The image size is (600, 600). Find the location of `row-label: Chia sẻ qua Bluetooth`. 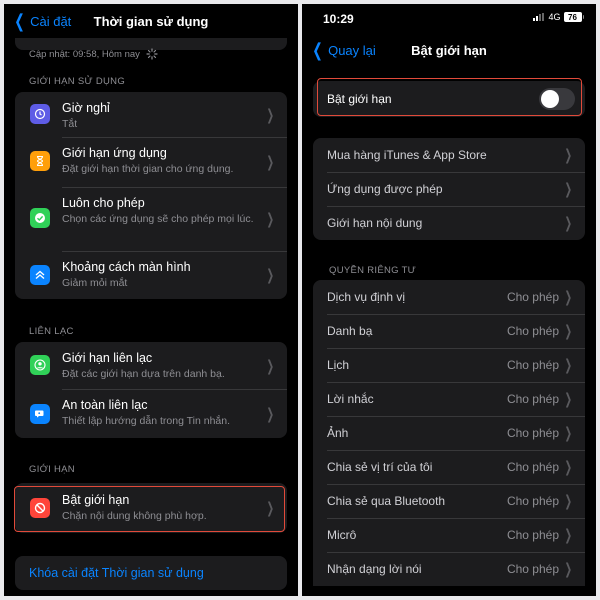

row-label: Chia sẻ qua Bluetooth is located at coordinates (386, 501).